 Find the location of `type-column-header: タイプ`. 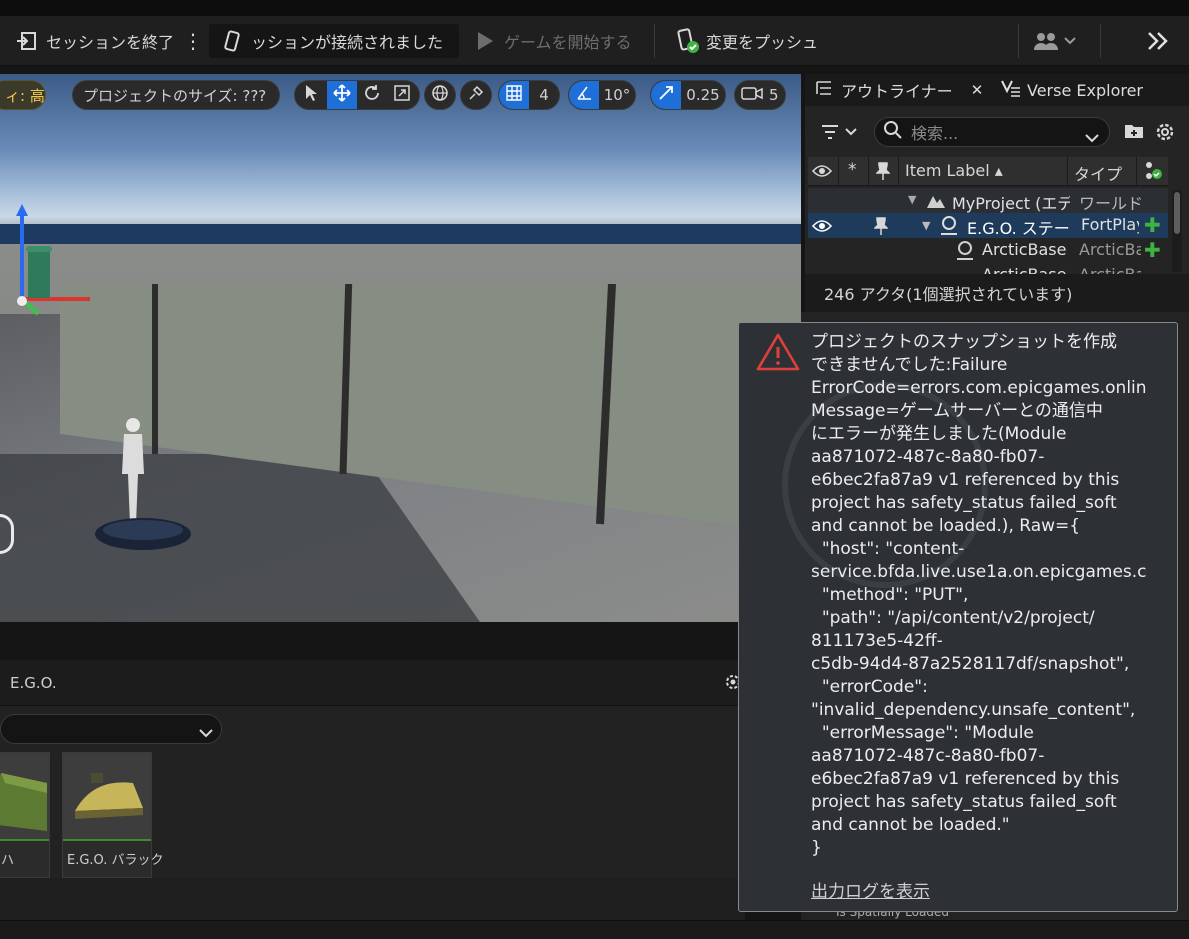

type-column-header: タイプ is located at coordinates (1098, 173).